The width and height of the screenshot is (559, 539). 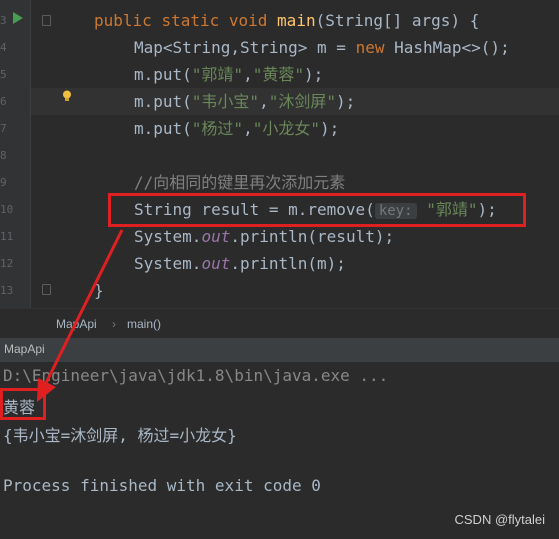 I want to click on watermark: CSDN @flytalei, so click(x=500, y=519).